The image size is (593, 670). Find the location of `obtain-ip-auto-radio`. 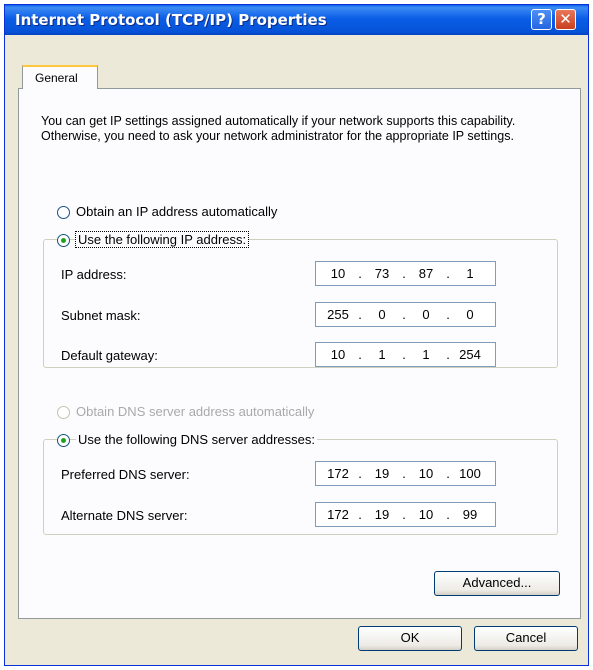

obtain-ip-auto-radio is located at coordinates (63, 212).